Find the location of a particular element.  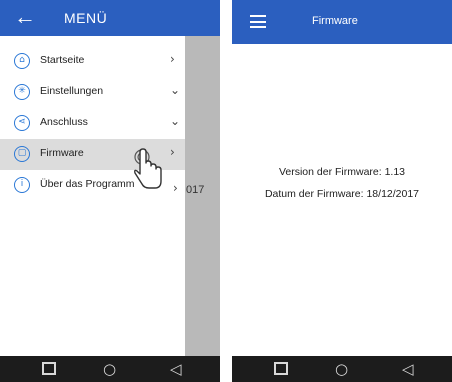

firmware-date-text: Datum der Firmware: 18/12/2017 is located at coordinates (342, 194).